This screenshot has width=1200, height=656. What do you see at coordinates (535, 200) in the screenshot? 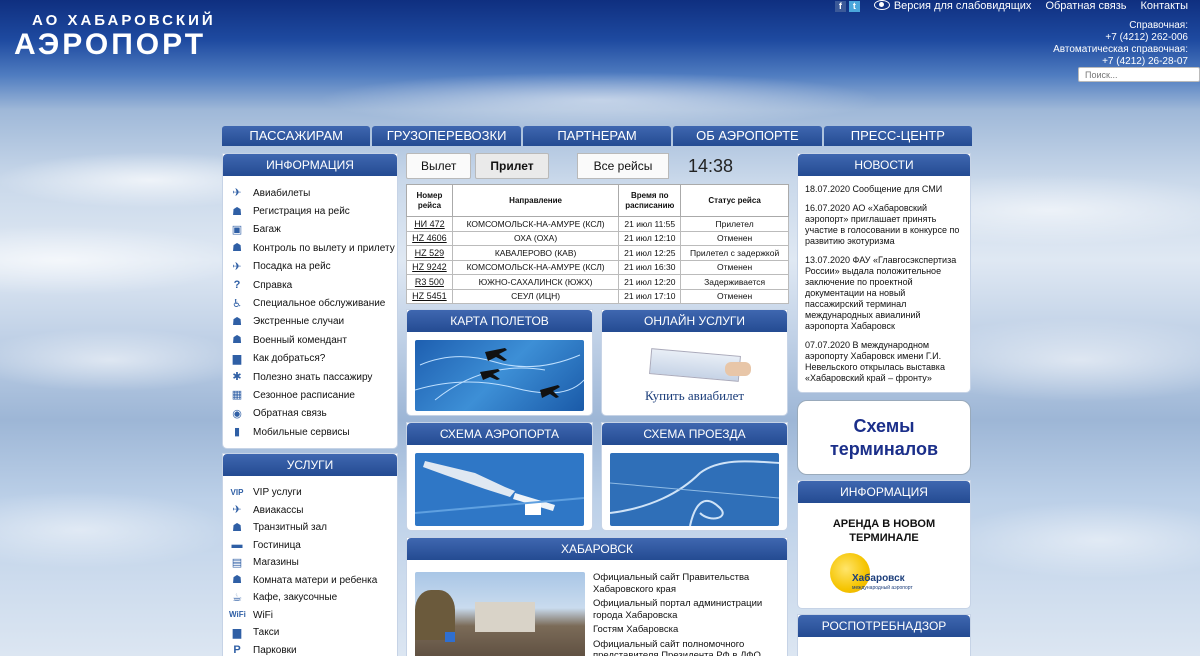
I see `col-destination: Направление` at bounding box center [535, 200].